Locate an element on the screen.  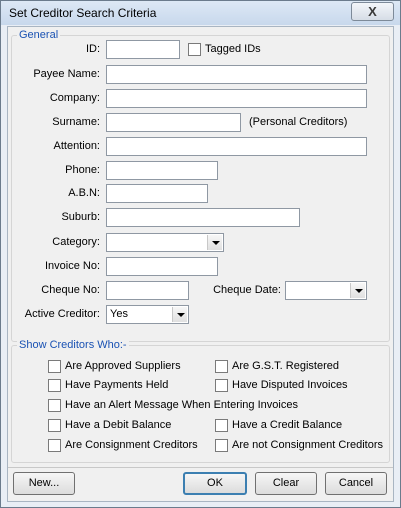
ok-button: OK is located at coordinates (215, 483).